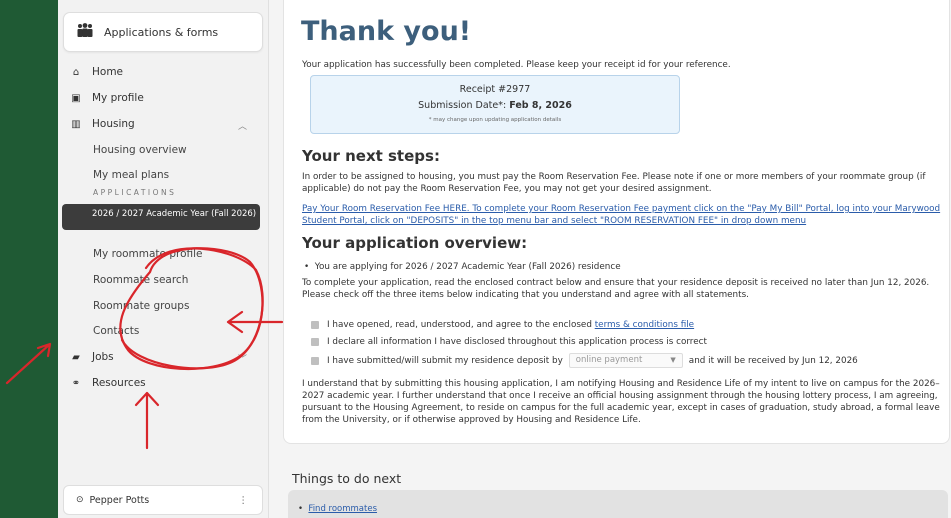 The image size is (951, 518). I want to click on nav-roommate-groups: Roommate groups, so click(141, 306).